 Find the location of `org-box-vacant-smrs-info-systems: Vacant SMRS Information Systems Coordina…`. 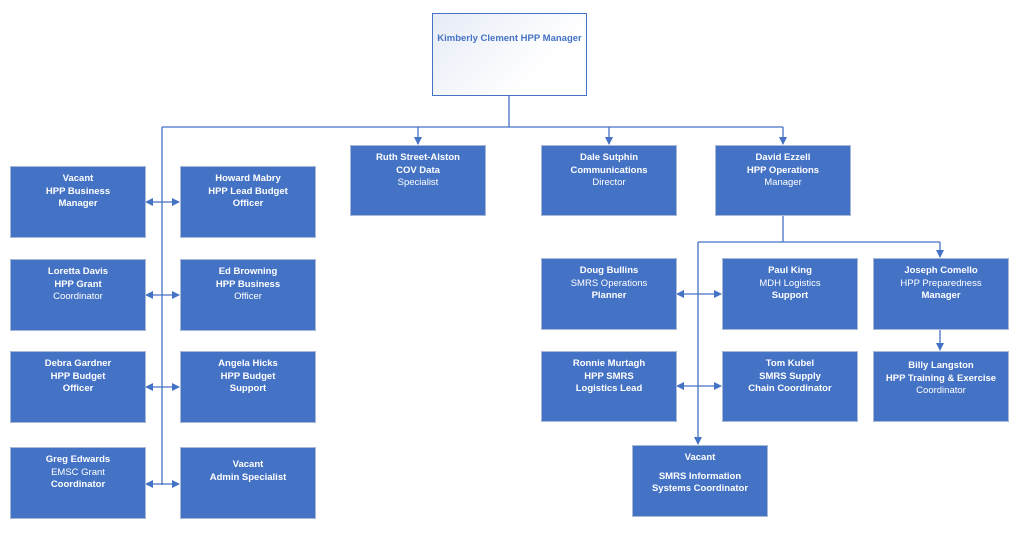

org-box-vacant-smrs-info-systems: Vacant SMRS Information Systems Coordina… is located at coordinates (700, 481).